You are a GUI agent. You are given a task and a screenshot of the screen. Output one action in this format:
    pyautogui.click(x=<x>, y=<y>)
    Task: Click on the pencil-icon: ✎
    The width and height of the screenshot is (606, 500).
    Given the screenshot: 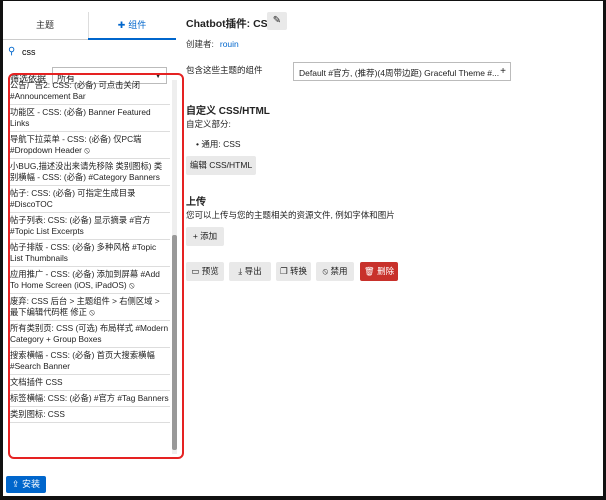 What is the action you would take?
    pyautogui.click(x=277, y=20)
    